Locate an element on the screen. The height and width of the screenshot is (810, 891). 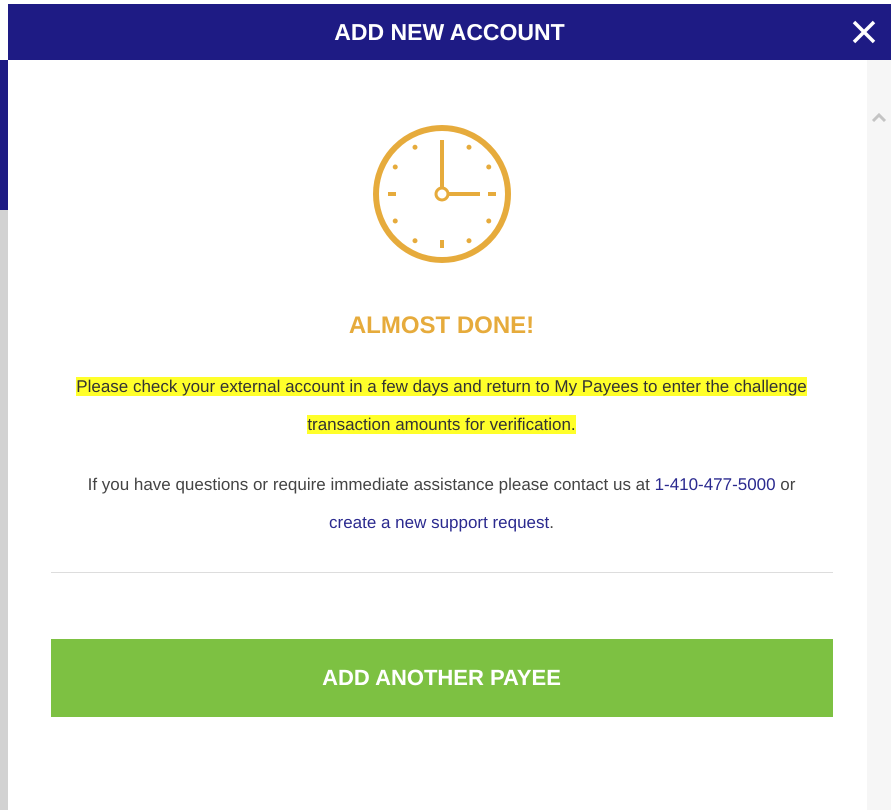
status-heading: ALMOST DONE! is located at coordinates (441, 326).